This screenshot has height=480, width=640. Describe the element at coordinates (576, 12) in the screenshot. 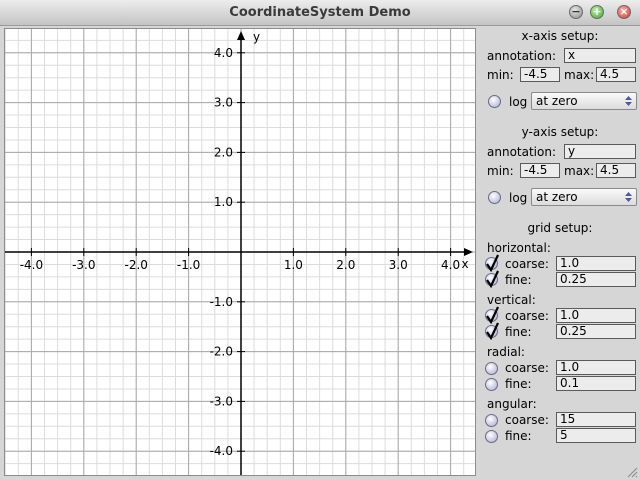

I see `minimize-button: −` at that location.